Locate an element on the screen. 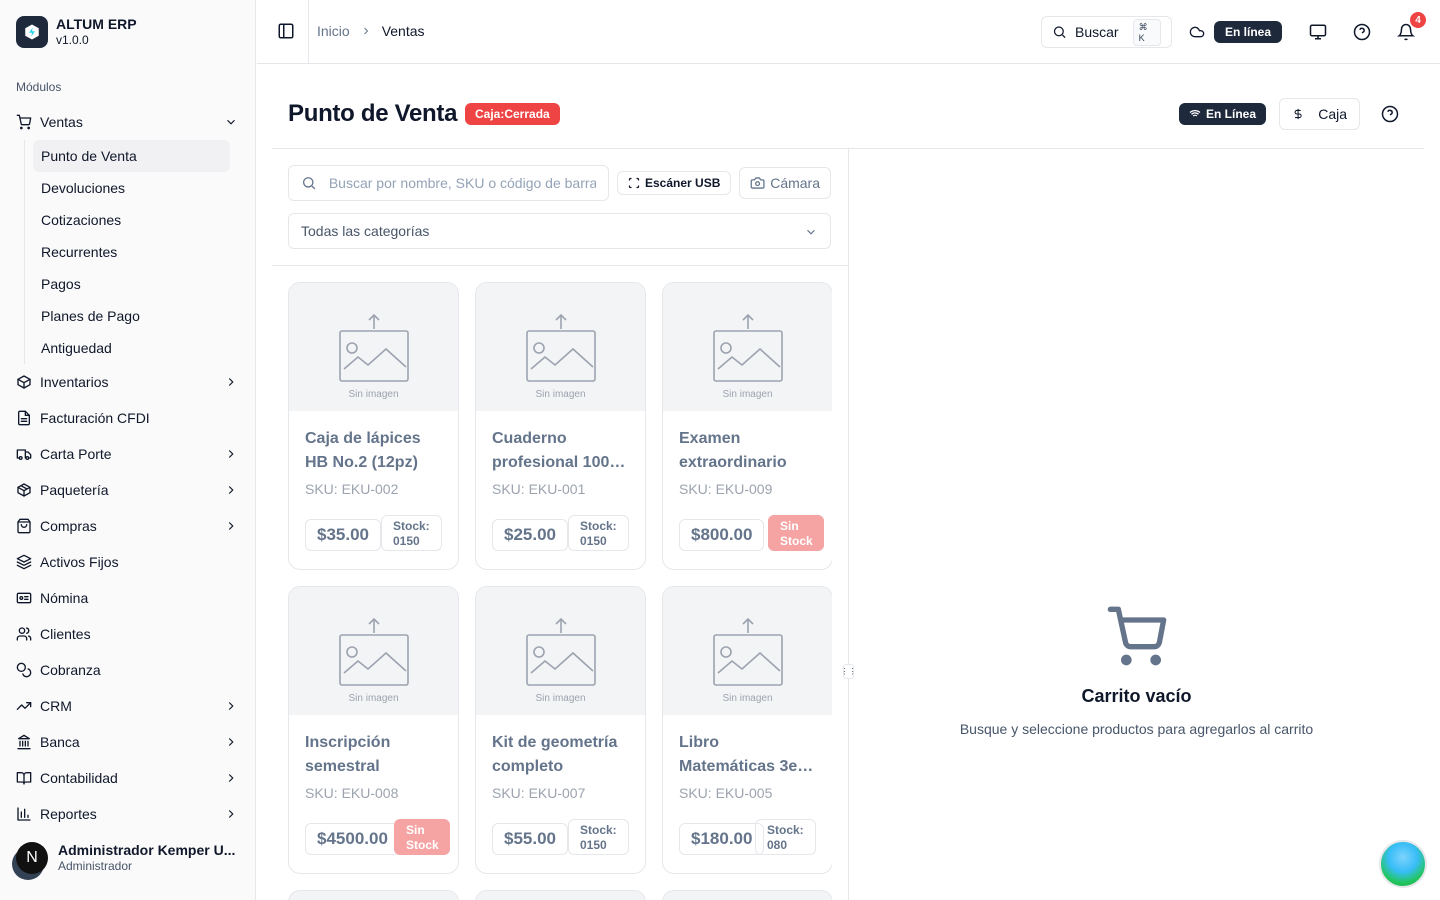 The width and height of the screenshot is (1440, 900). sidebar-subitem-planes-de-pago: Planes de Pago is located at coordinates (131, 316).